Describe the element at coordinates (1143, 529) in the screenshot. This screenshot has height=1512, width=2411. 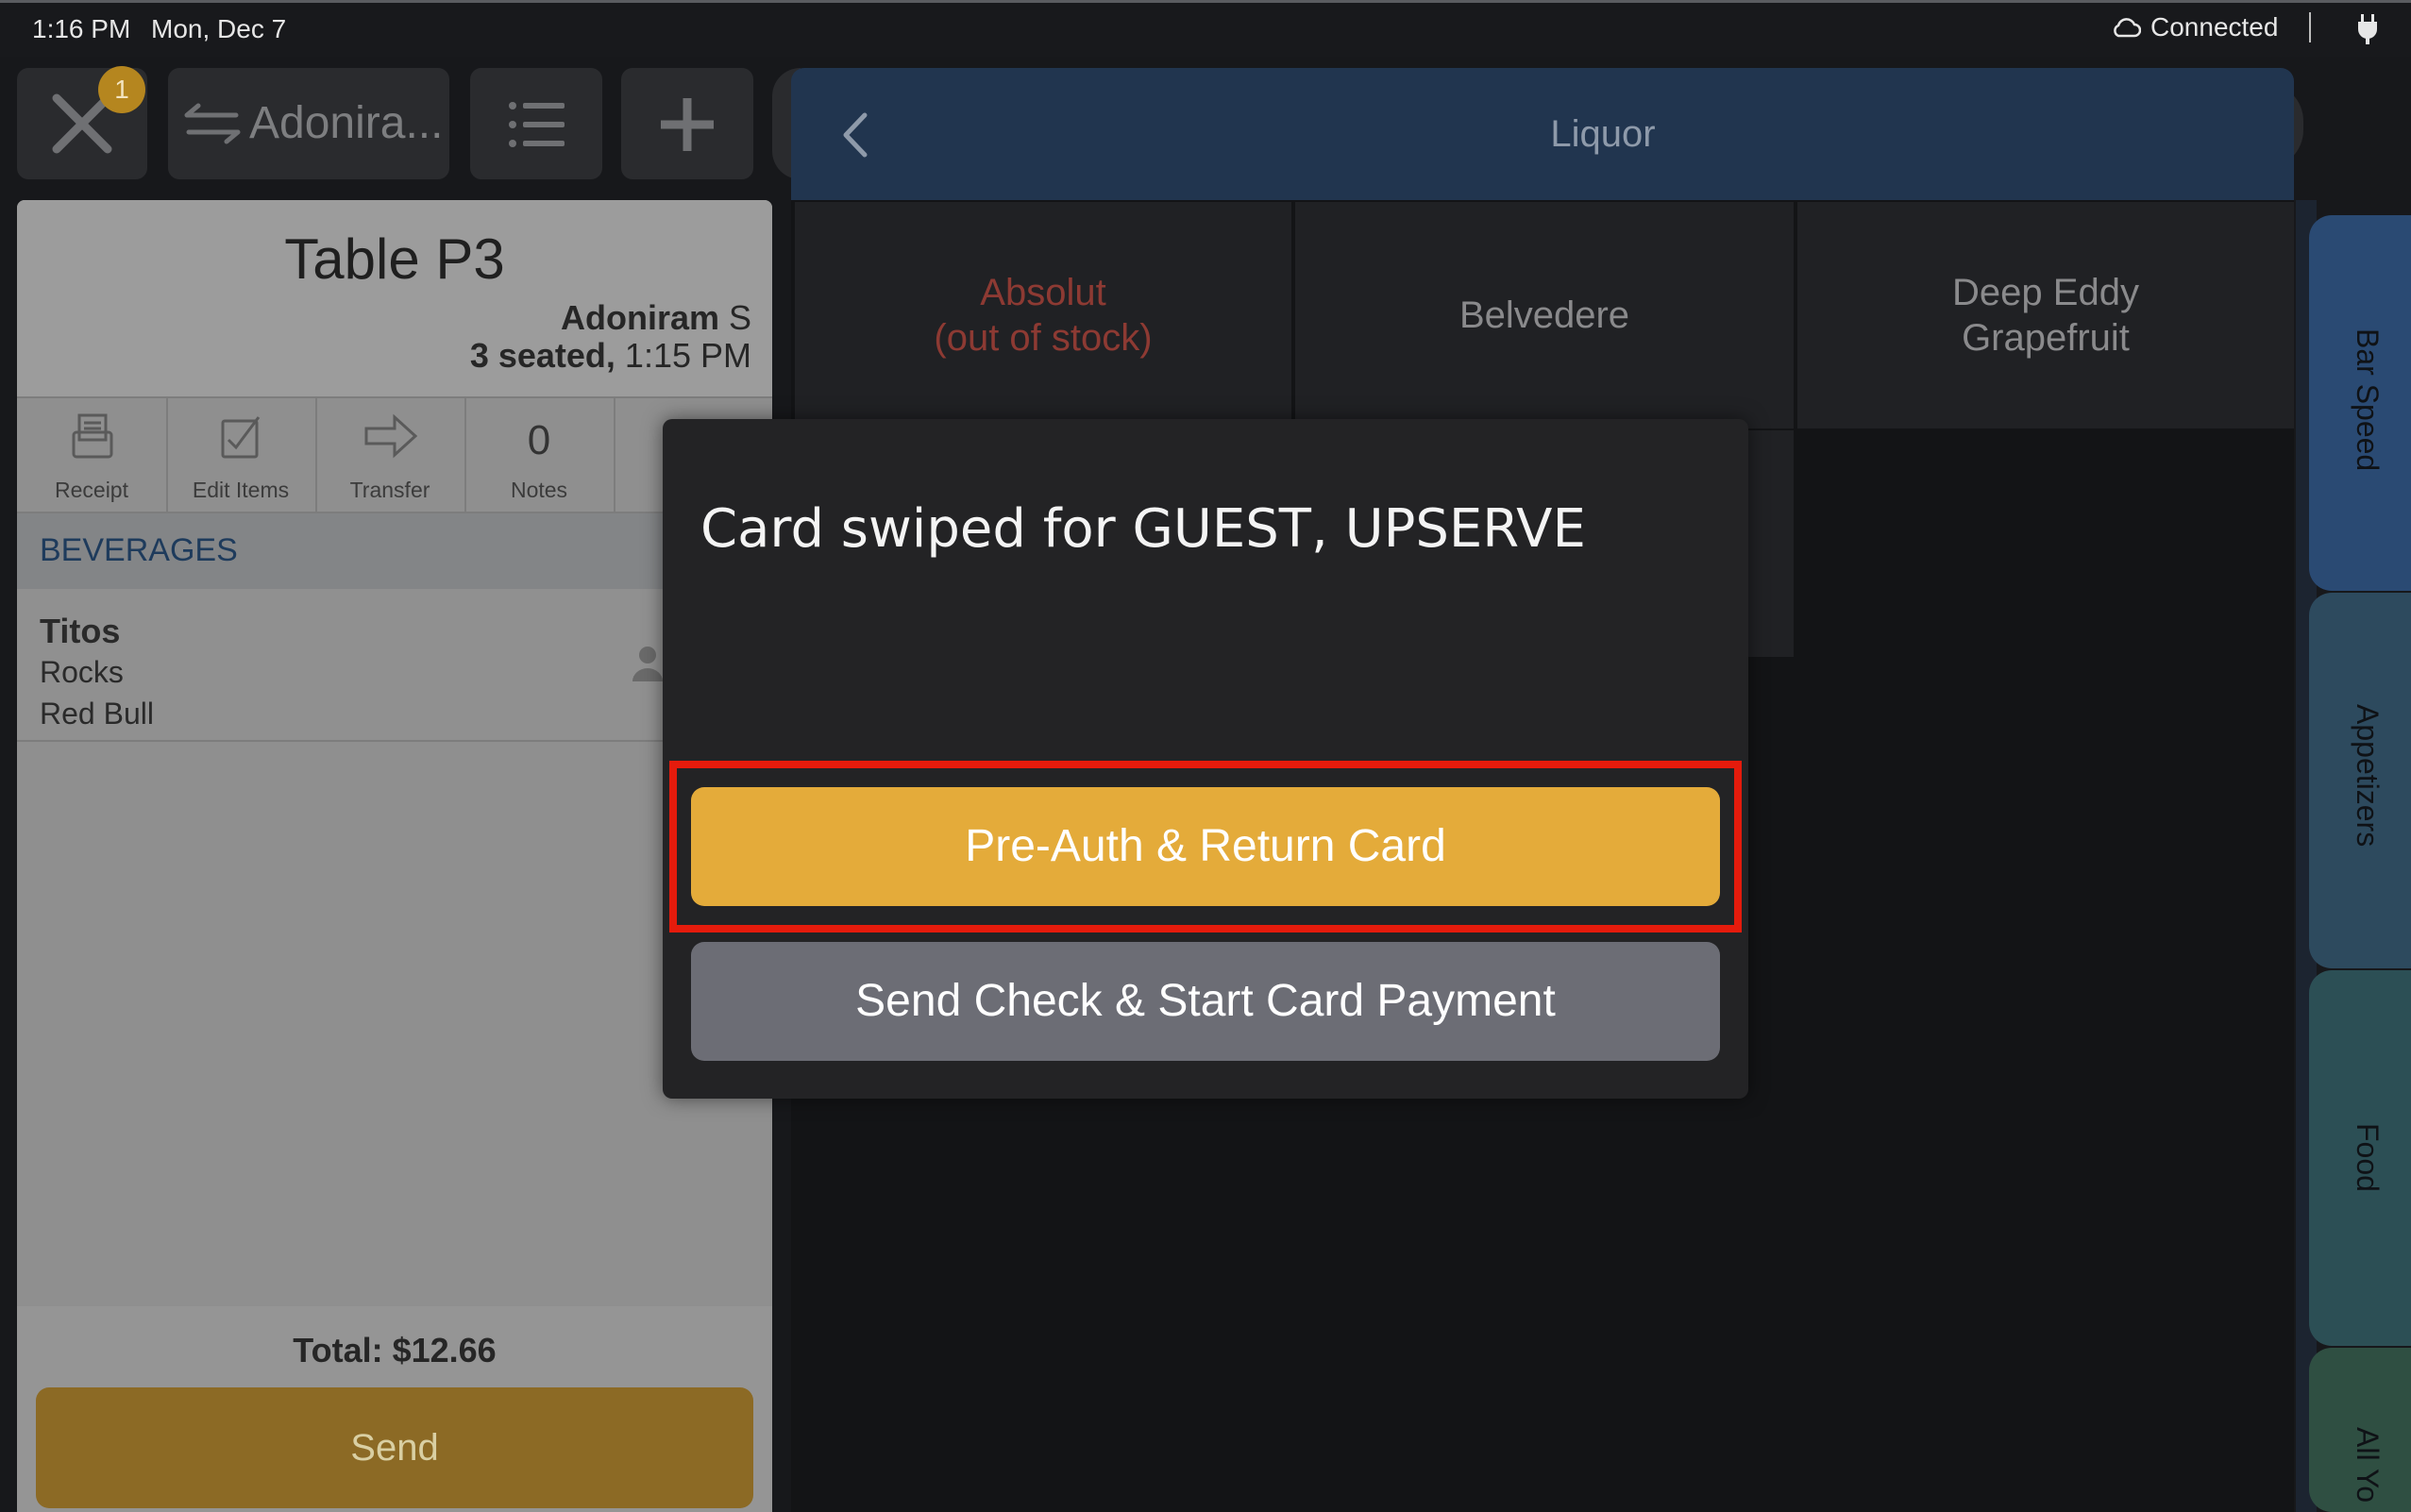
I see `dialog-message: Card swiped for GUEST, UPSERVE` at that location.